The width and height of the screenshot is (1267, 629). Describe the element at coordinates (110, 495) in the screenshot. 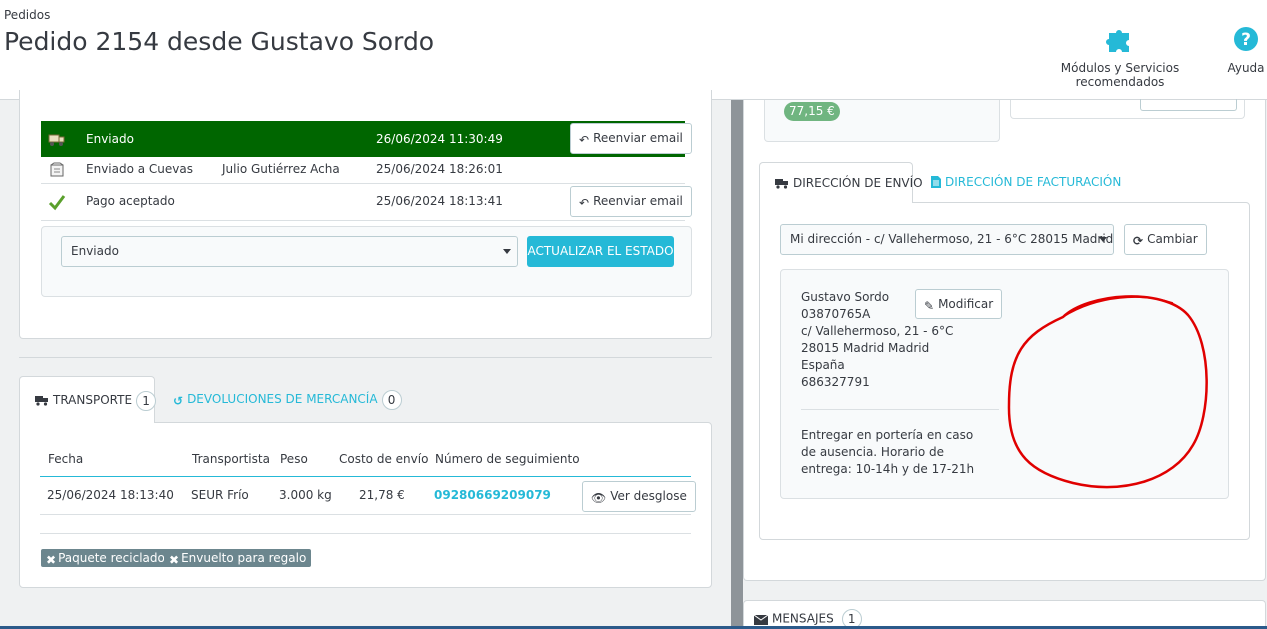

I see `shipment-date: 25/06/2024 18:13:40` at that location.